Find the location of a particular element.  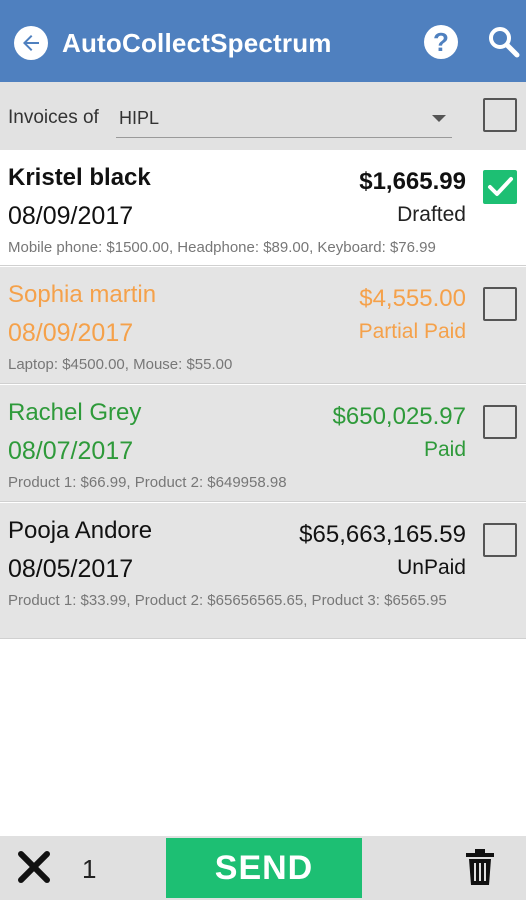

invoice-status: Drafted is located at coordinates (431, 214).